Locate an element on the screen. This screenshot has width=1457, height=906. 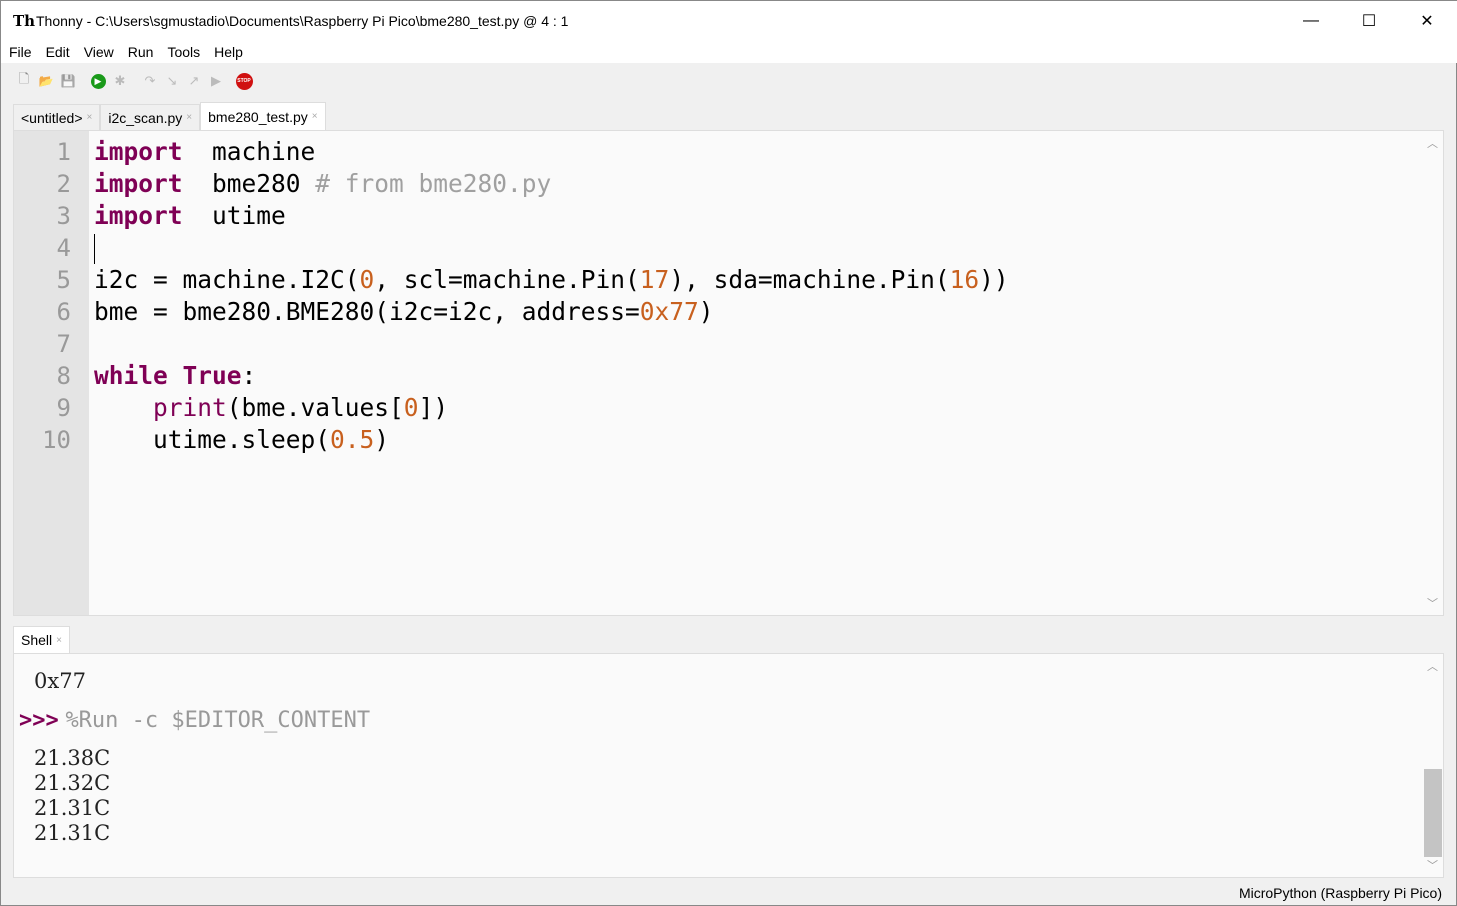
tab-label: Shell is located at coordinates (37, 640).